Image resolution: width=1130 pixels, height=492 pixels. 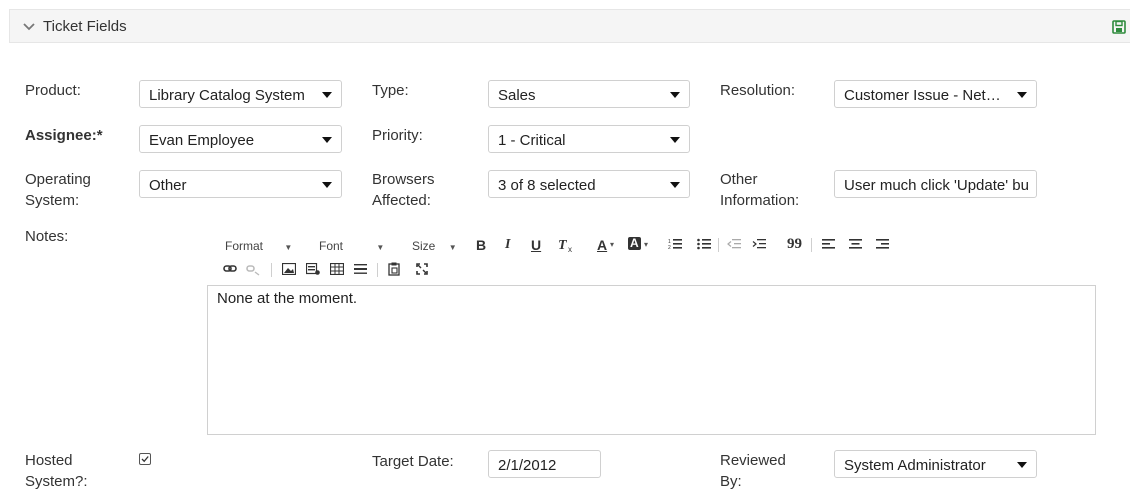 I want to click on font-label: Font, so click(x=331, y=246).